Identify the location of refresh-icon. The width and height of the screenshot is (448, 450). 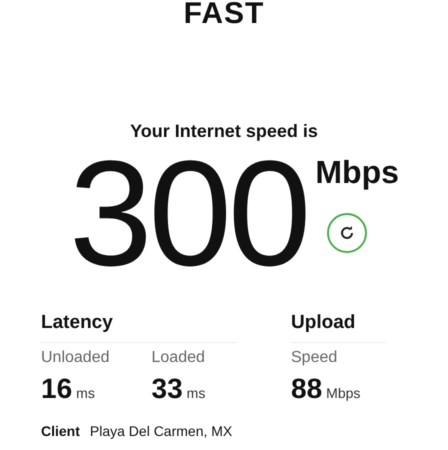
(347, 233).